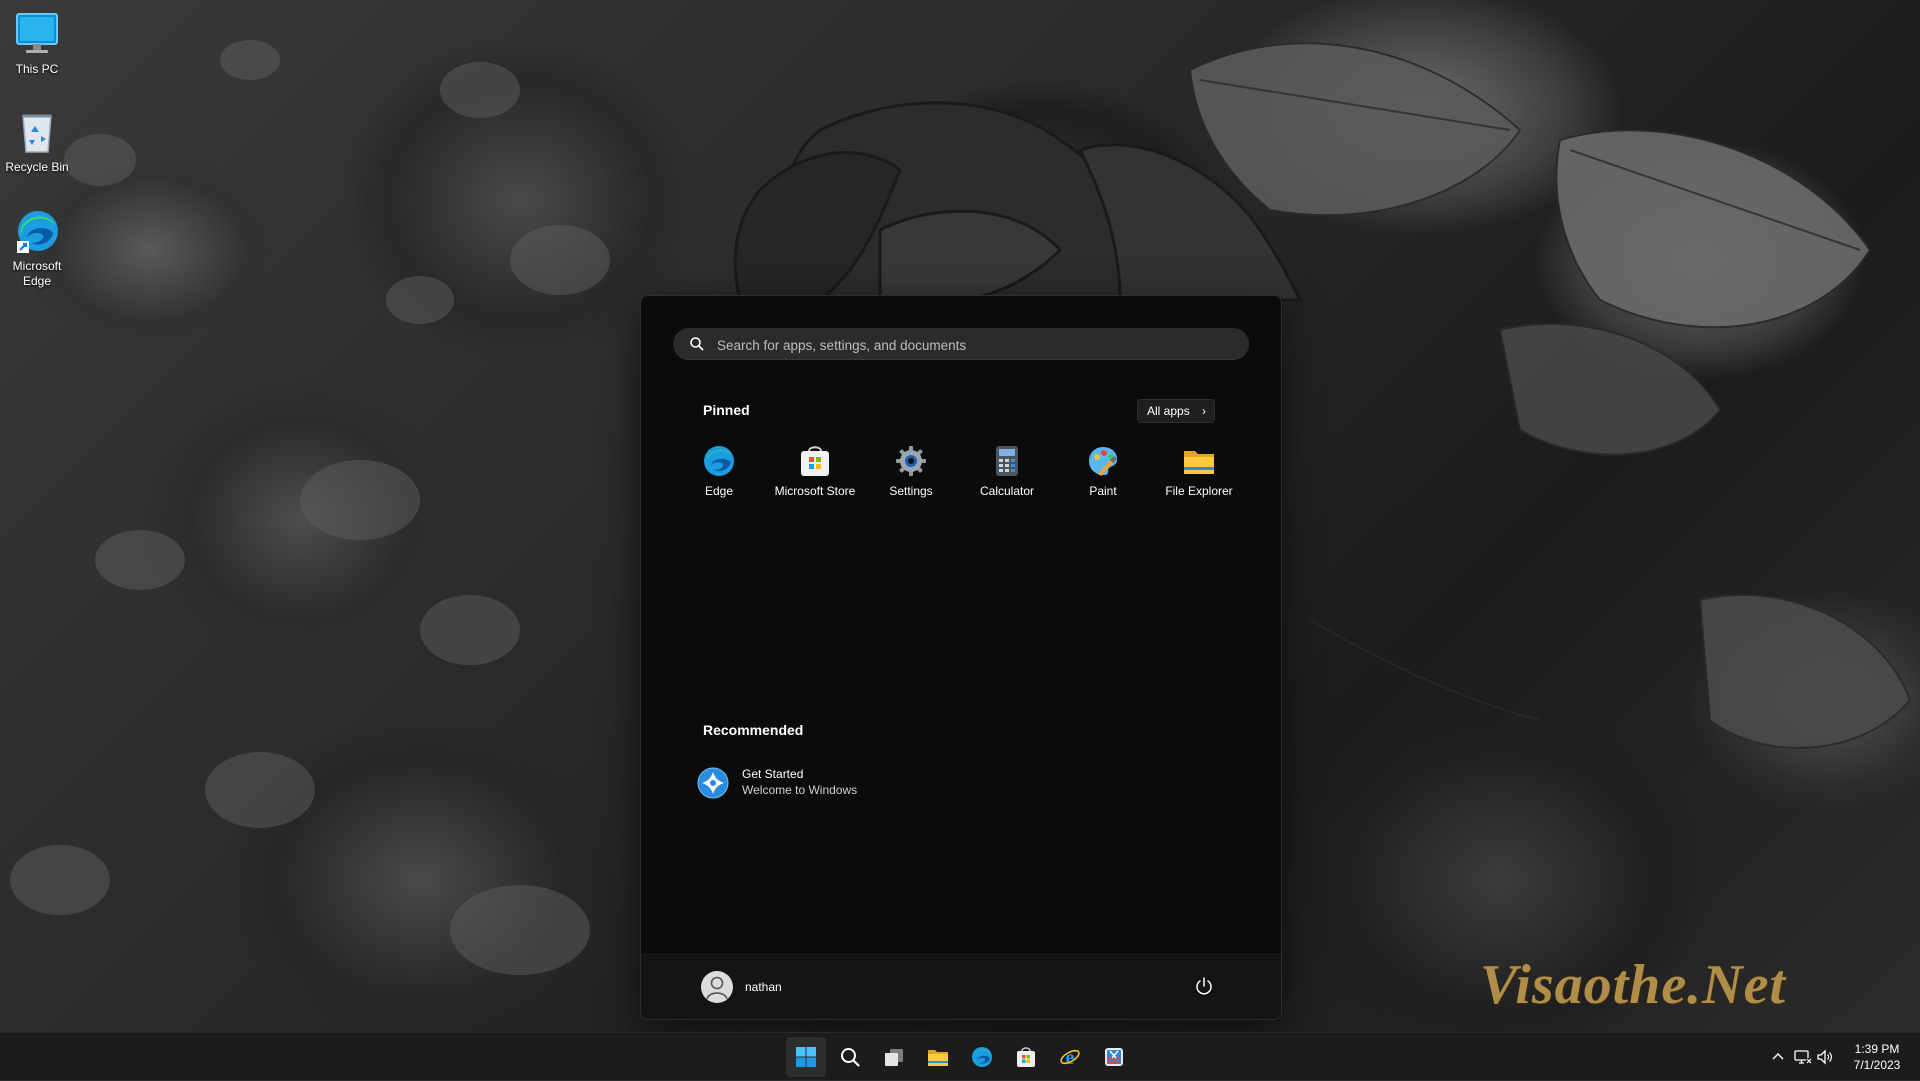 The width and height of the screenshot is (1920, 1081). I want to click on taskbar-start-button, so click(806, 1057).